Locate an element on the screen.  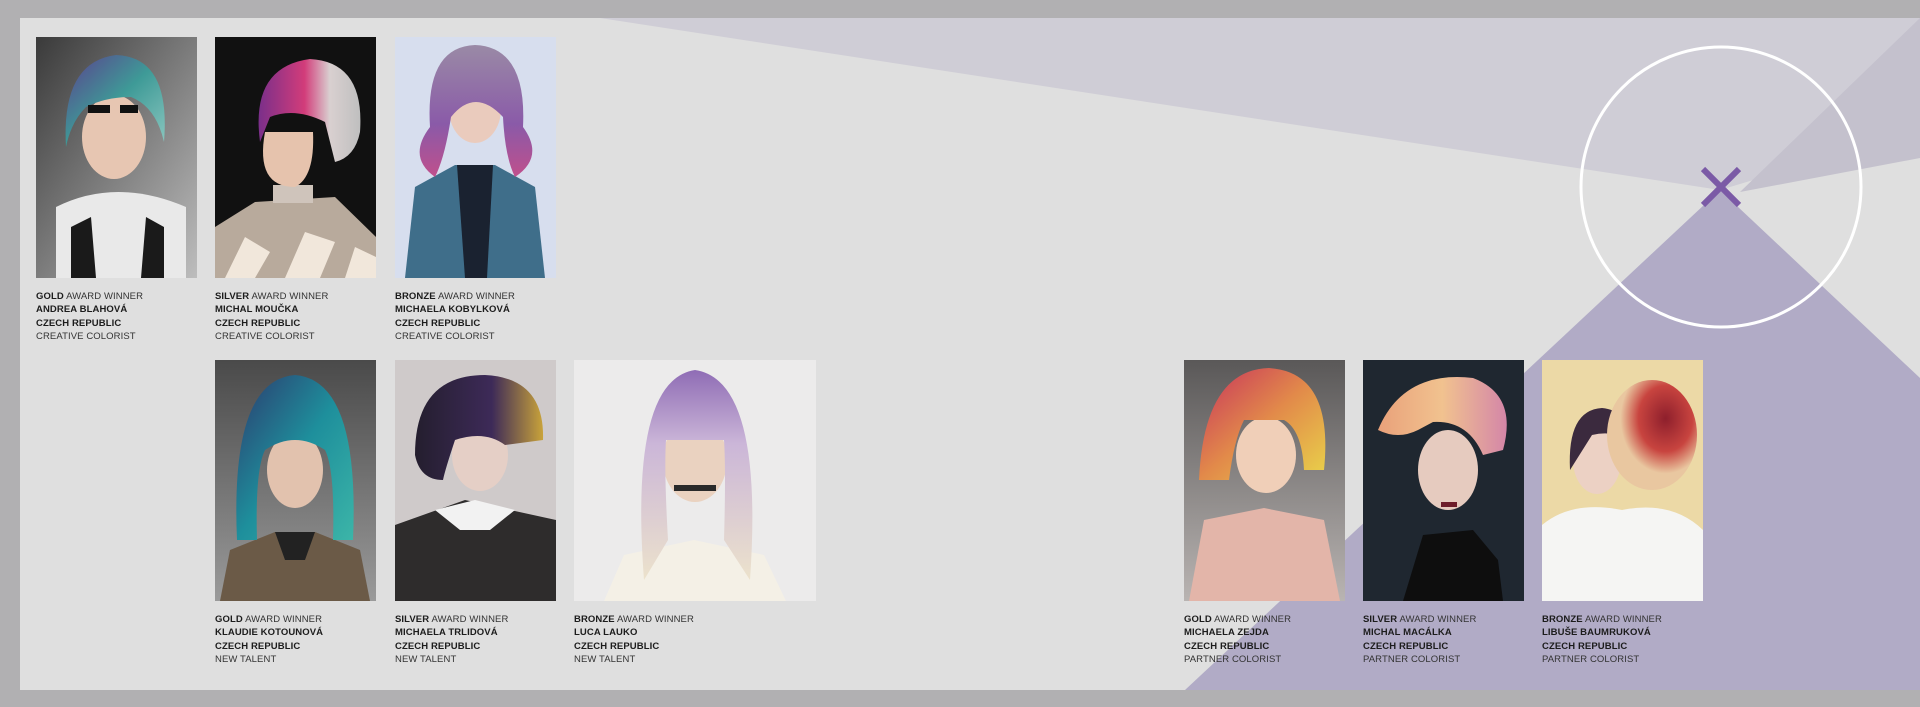
winner-name: ANDREA BLAHOVÁ is located at coordinates (82, 310).